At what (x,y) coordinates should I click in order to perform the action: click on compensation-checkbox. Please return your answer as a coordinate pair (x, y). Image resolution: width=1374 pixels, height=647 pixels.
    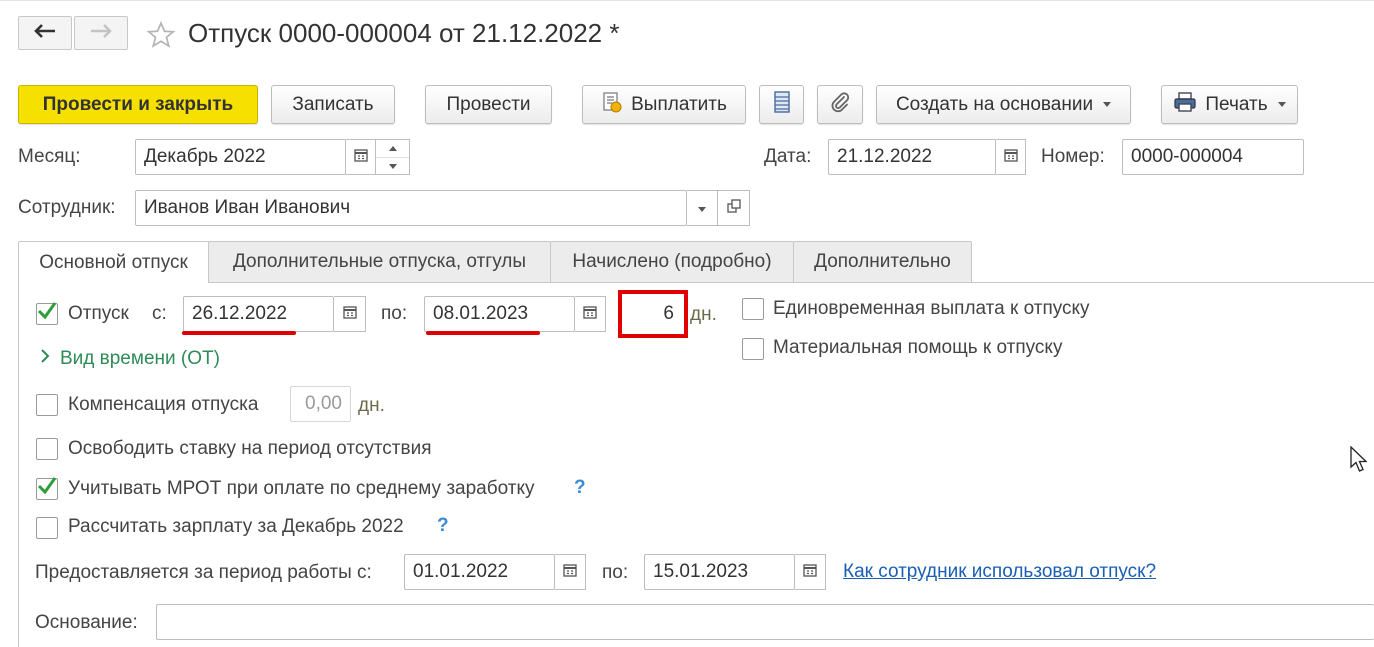
    Looking at the image, I should click on (47, 405).